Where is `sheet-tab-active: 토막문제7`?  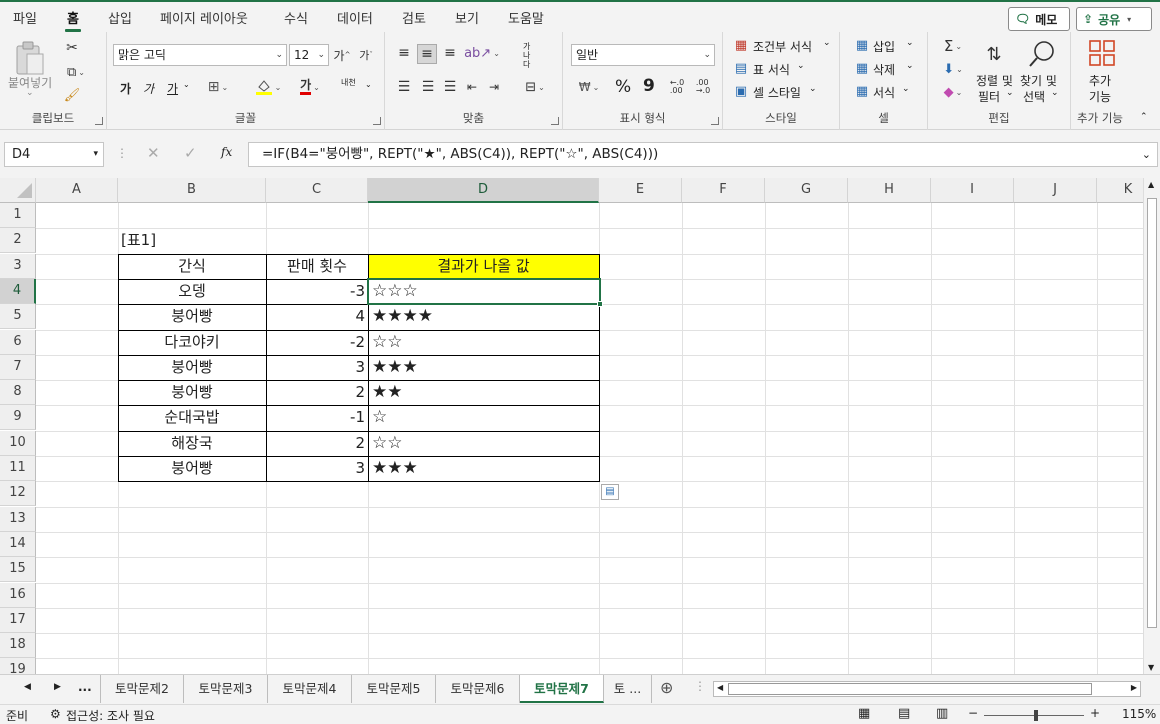
sheet-tab-active: 토막문제7 is located at coordinates (562, 689).